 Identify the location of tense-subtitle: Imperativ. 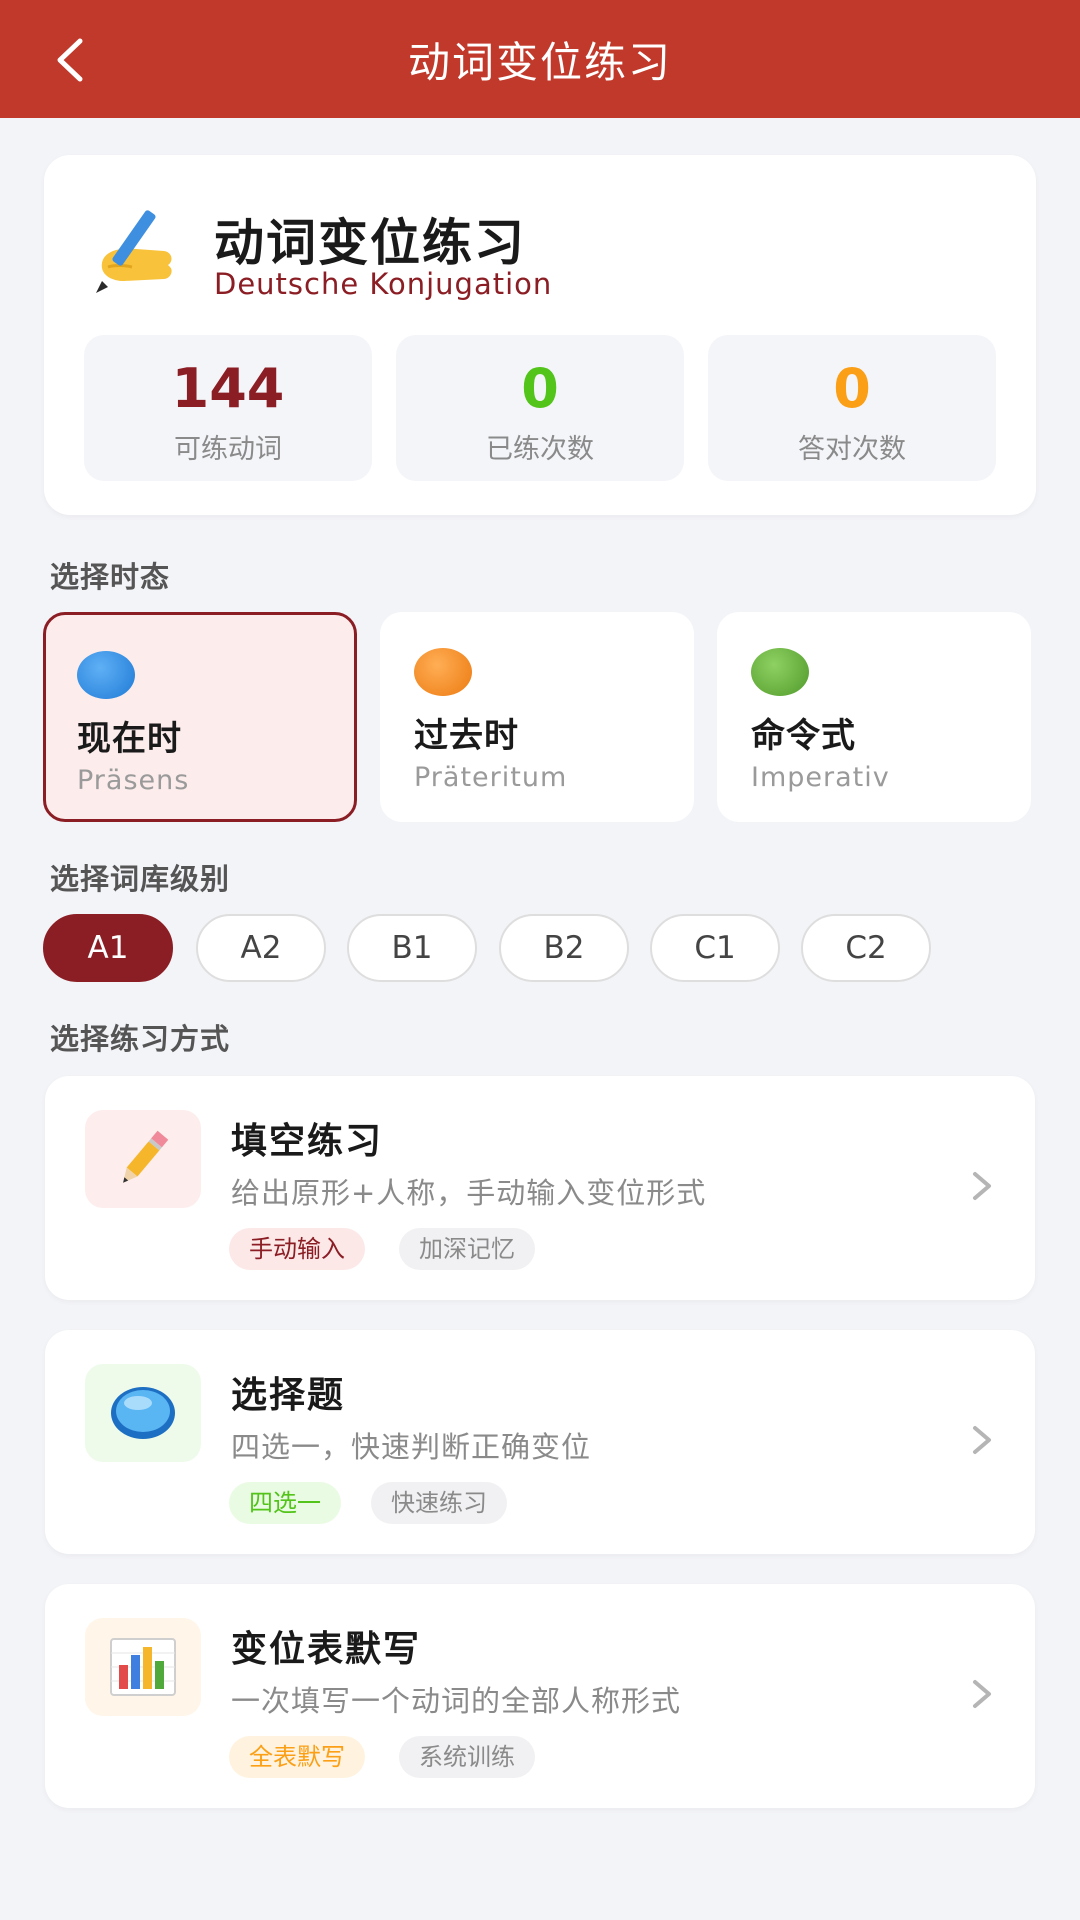
(820, 777).